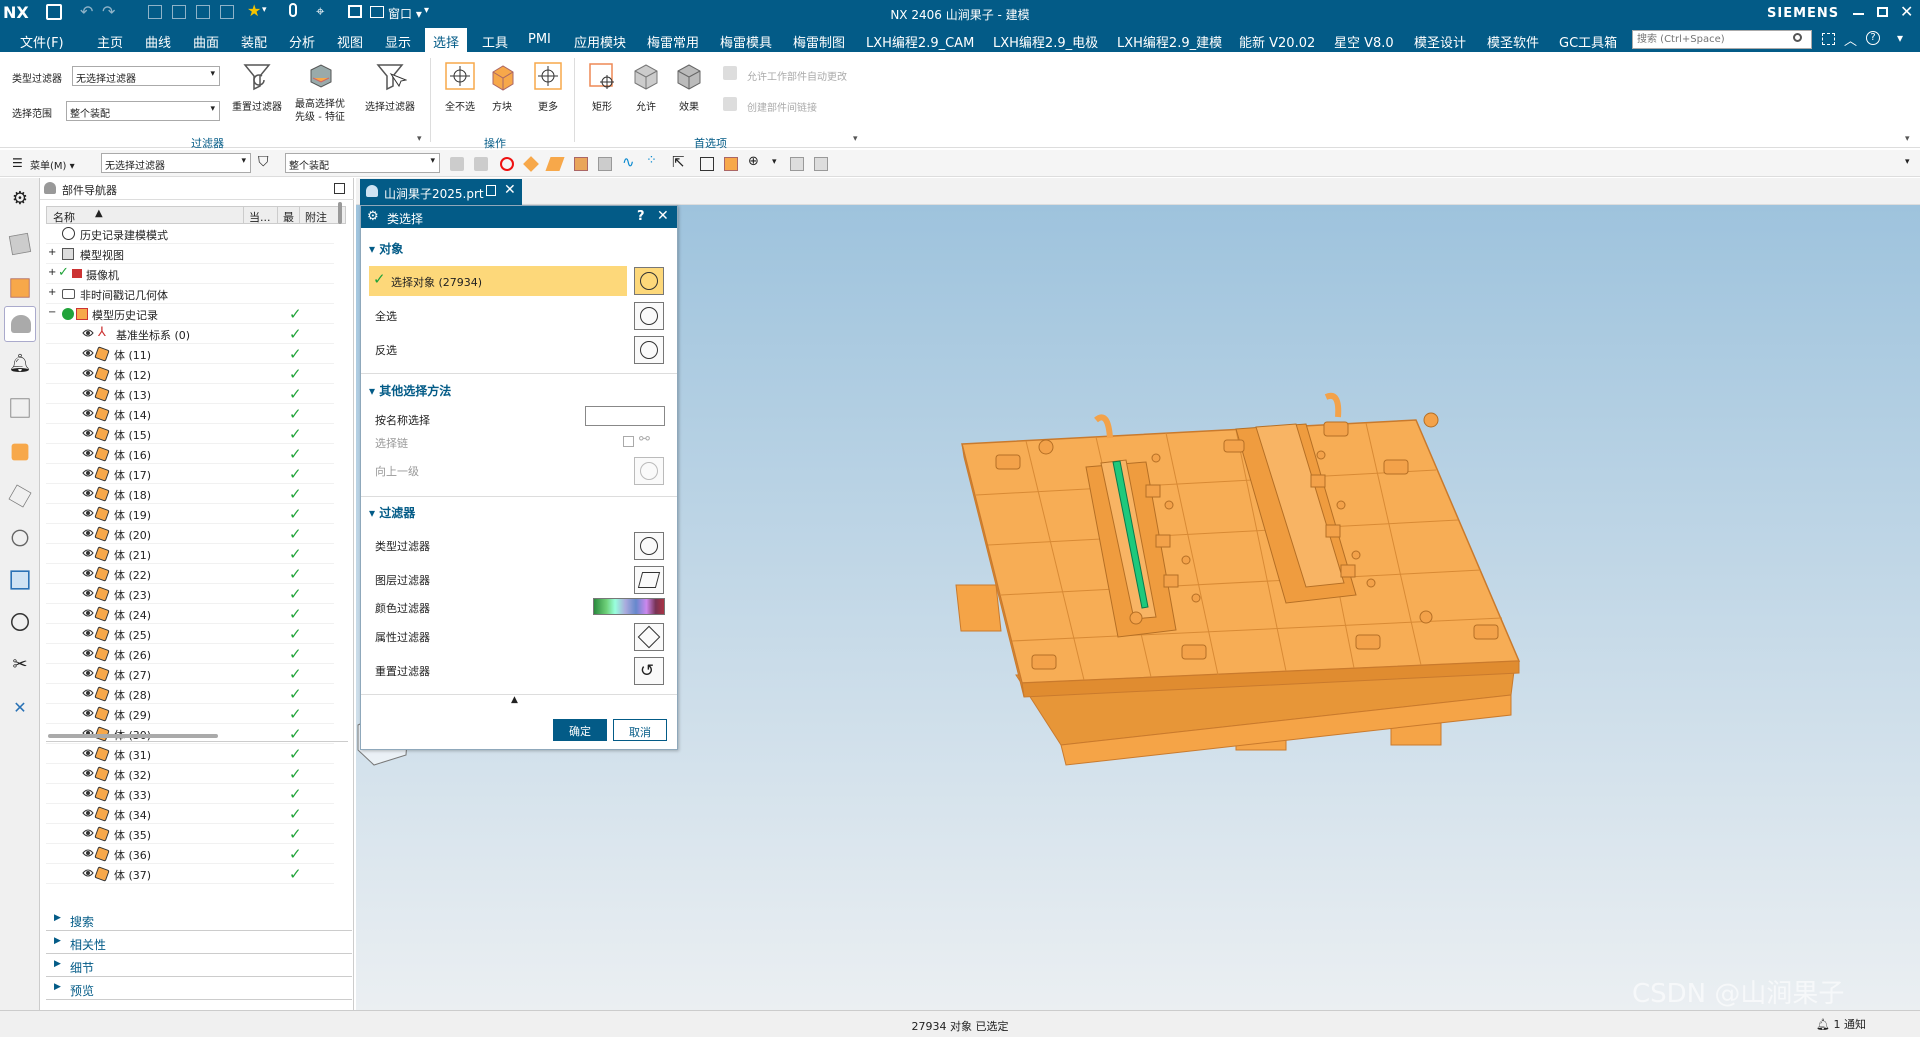 The height and width of the screenshot is (1058, 1920). I want to click on select-feature-icon, so click(457, 164).